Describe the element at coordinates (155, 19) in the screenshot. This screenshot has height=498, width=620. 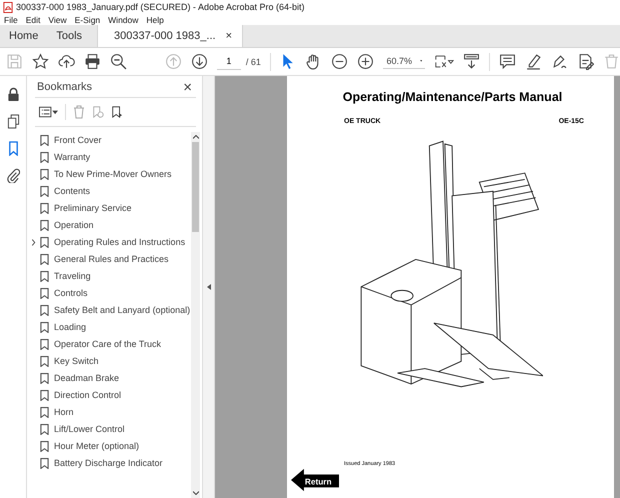
I see `menu-item: Help` at that location.